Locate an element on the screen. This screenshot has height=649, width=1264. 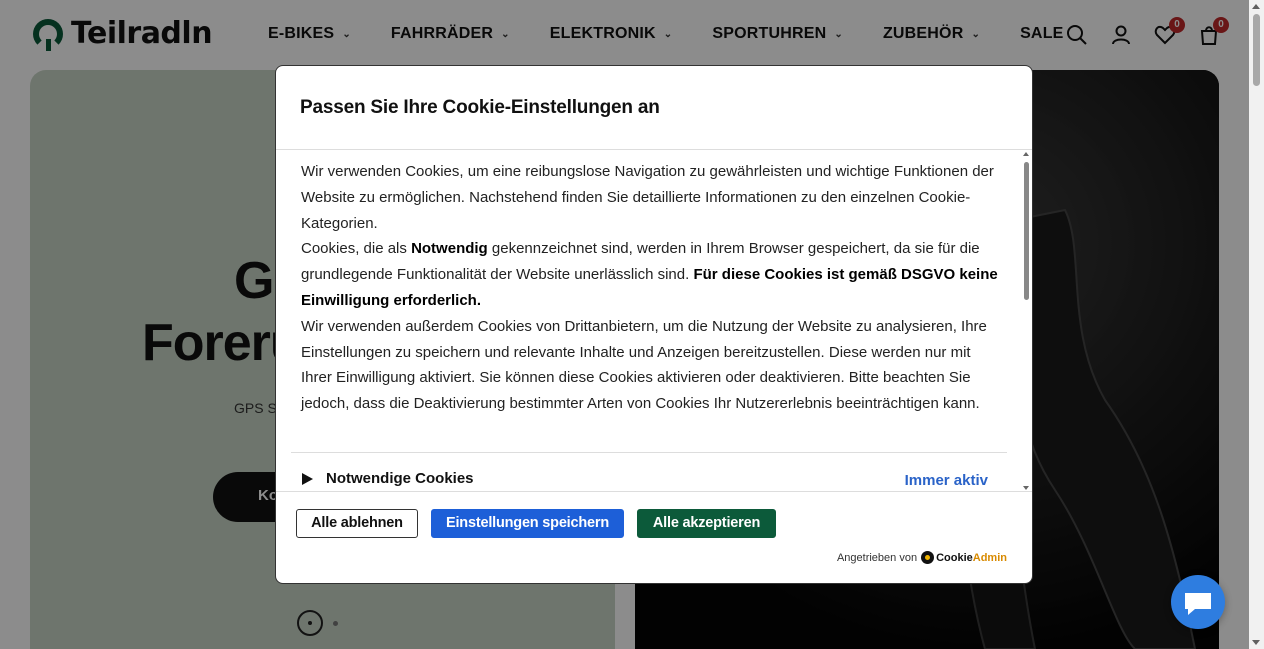
modal-scrollbar-thumb is located at coordinates (1026, 231).